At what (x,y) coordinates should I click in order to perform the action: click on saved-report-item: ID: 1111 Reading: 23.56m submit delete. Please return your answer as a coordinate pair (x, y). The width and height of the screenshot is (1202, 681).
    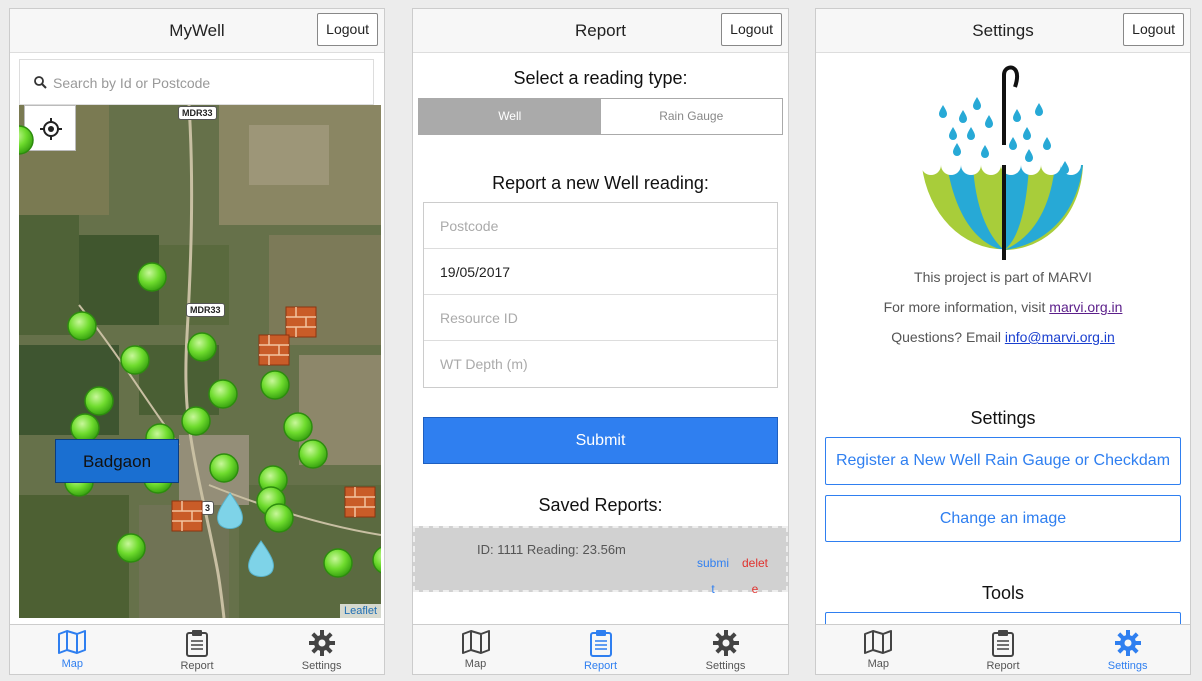
    Looking at the image, I should click on (600, 561).